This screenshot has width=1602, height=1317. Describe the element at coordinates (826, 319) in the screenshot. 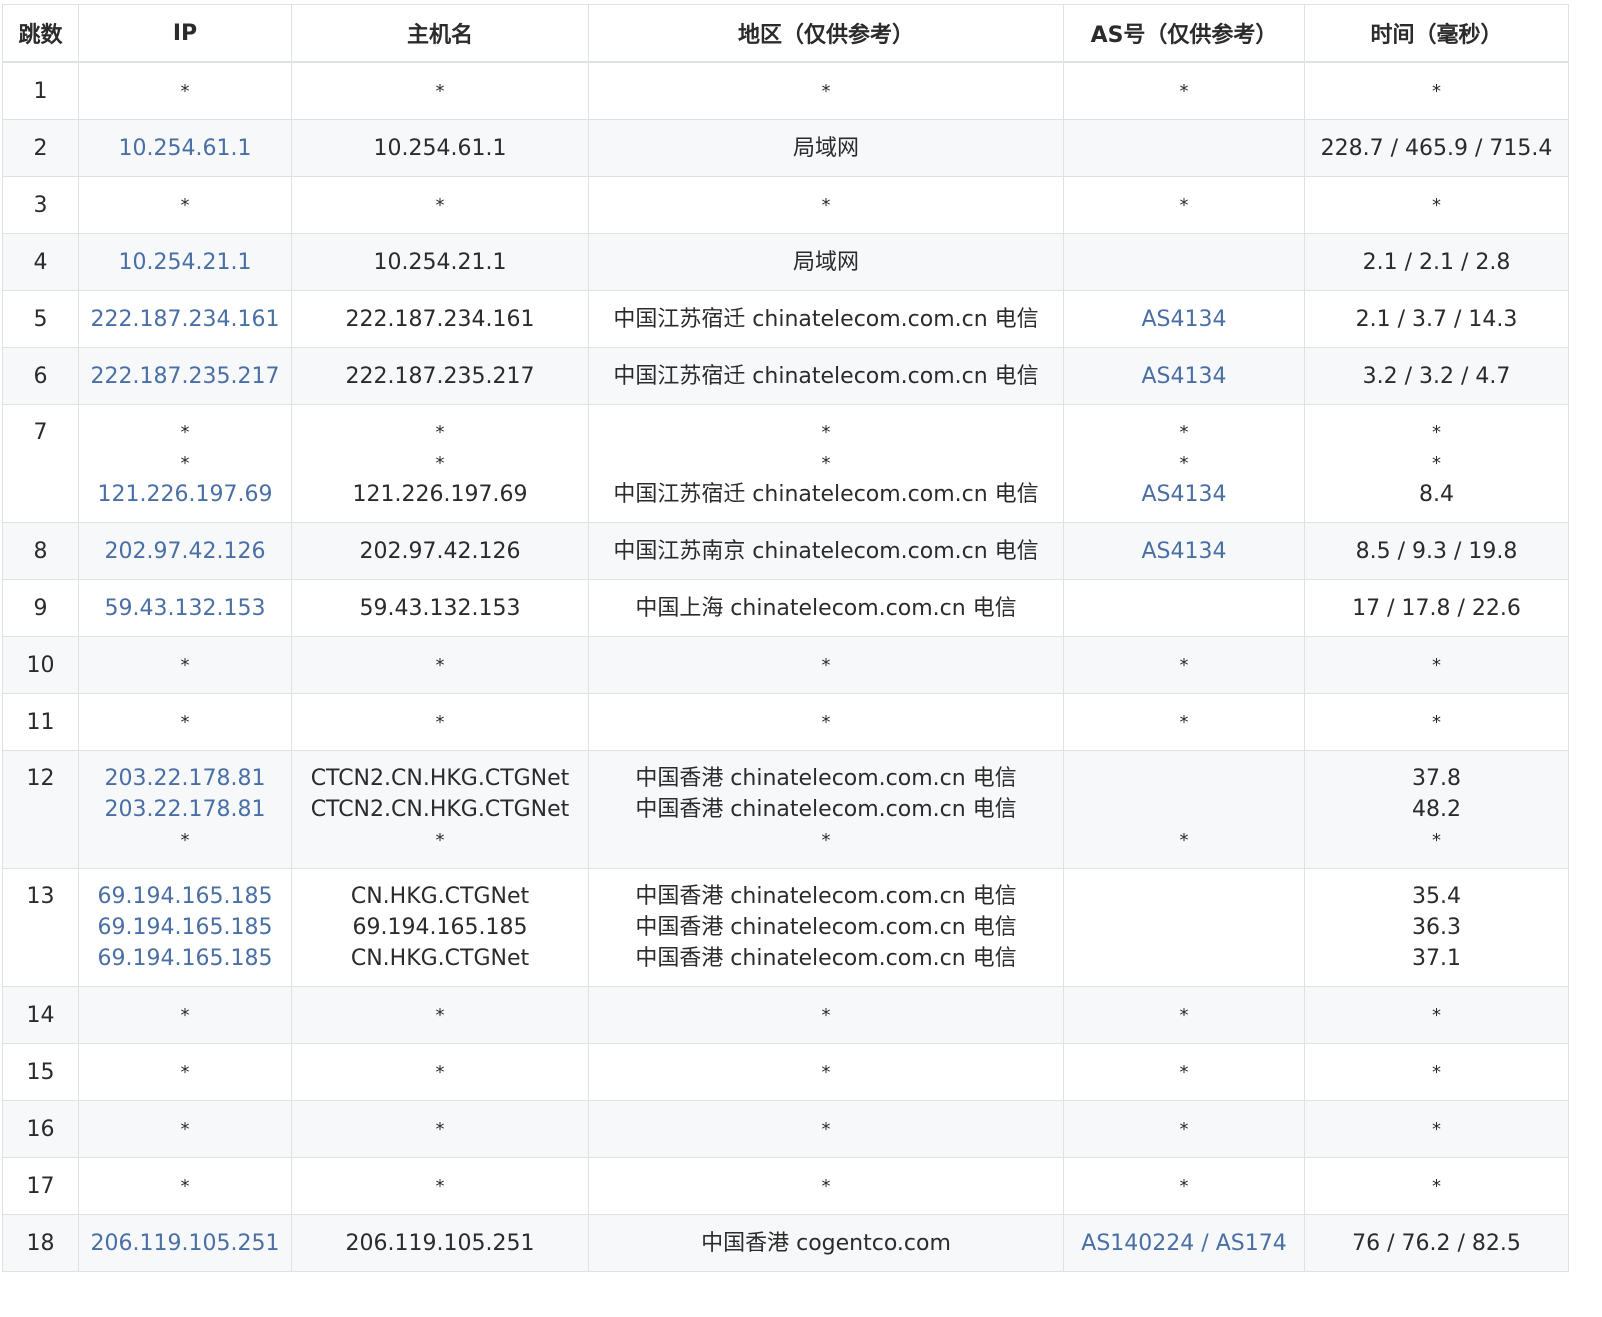

I see `region-text: 中国江苏宿迁 chinatelecom.com.cn 电信` at that location.